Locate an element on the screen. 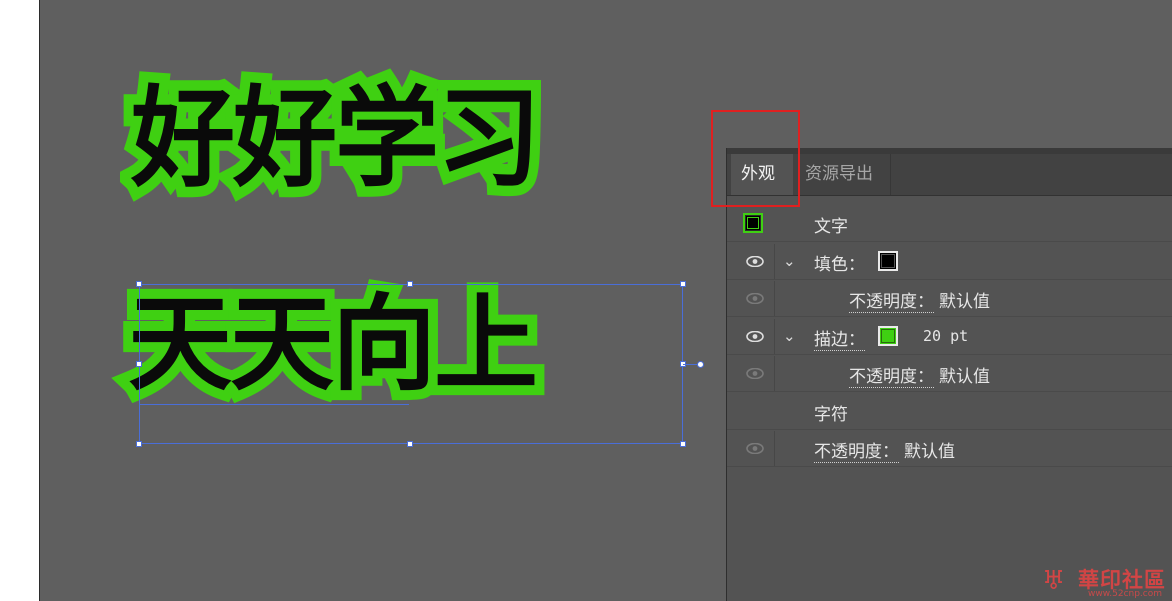  stroke-opacity-value: 默认值 is located at coordinates (964, 377).